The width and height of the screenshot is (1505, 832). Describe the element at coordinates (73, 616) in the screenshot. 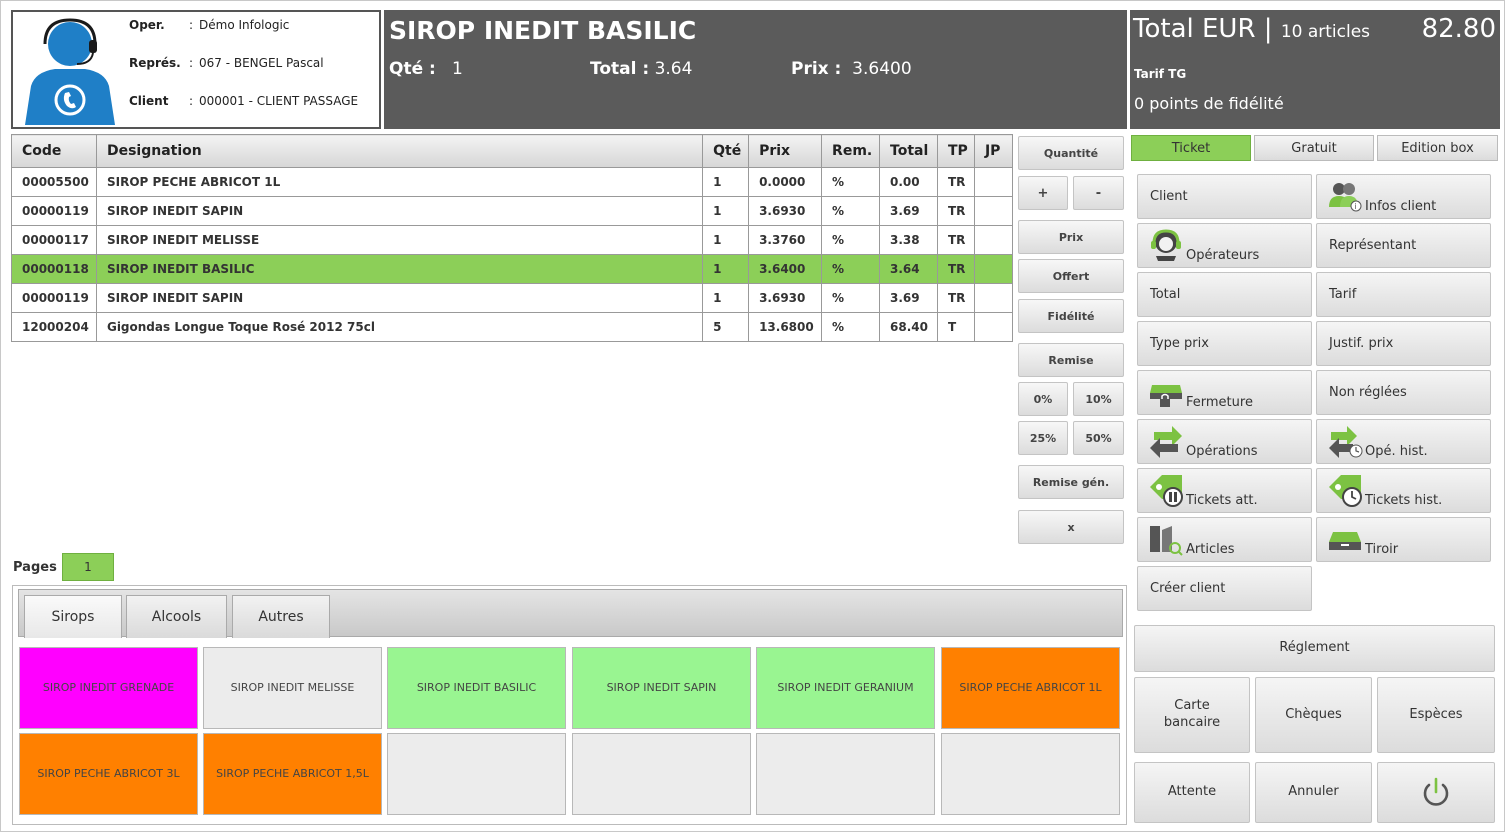

I see `tab-sirops: Sirops` at that location.